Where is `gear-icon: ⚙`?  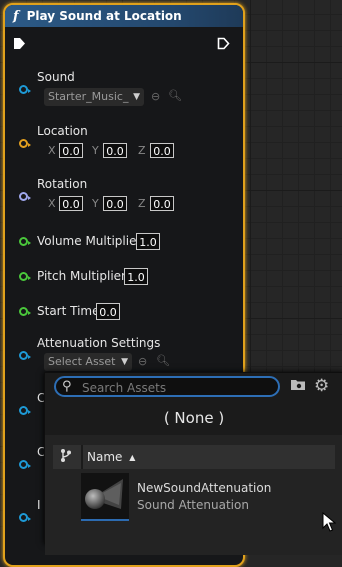
gear-icon: ⚙ is located at coordinates (321, 386).